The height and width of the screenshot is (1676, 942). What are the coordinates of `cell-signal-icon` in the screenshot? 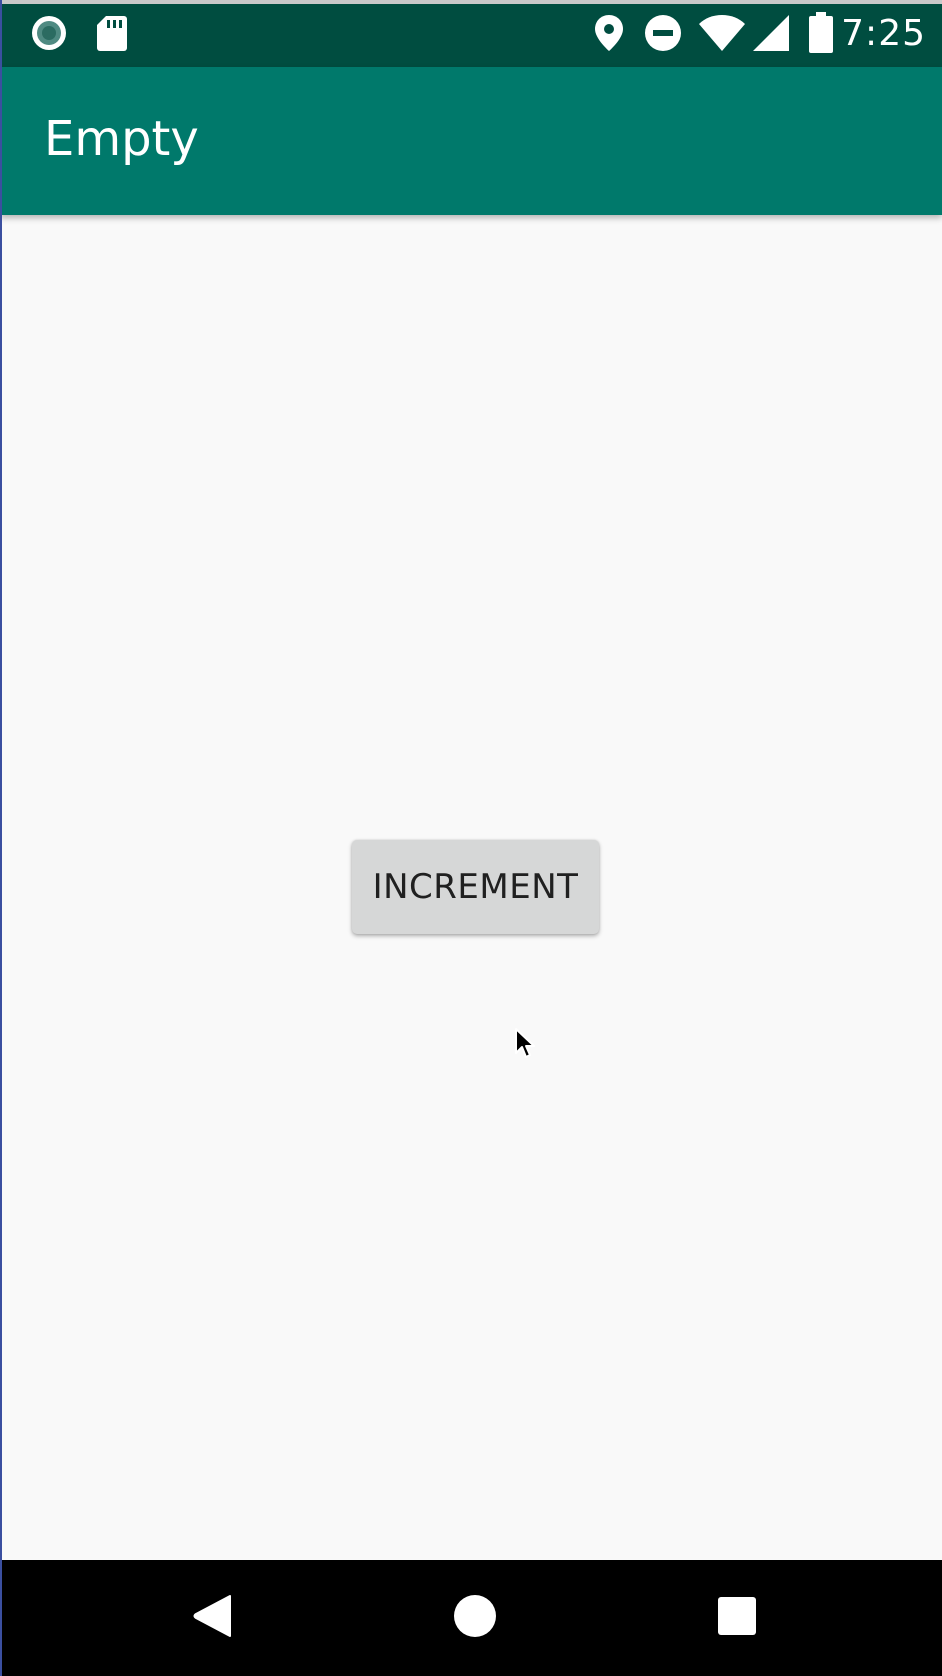 It's located at (771, 35).